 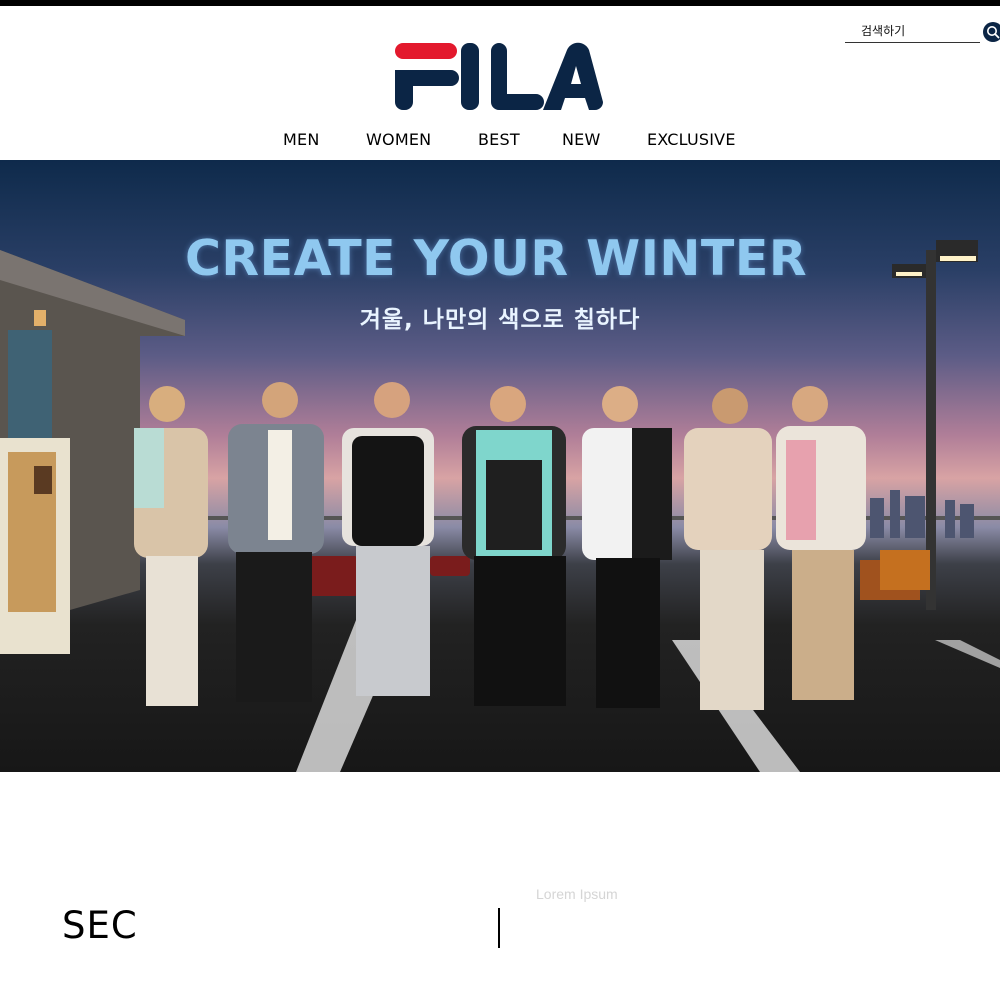 I want to click on nav-item-new: NEW, so click(x=581, y=139).